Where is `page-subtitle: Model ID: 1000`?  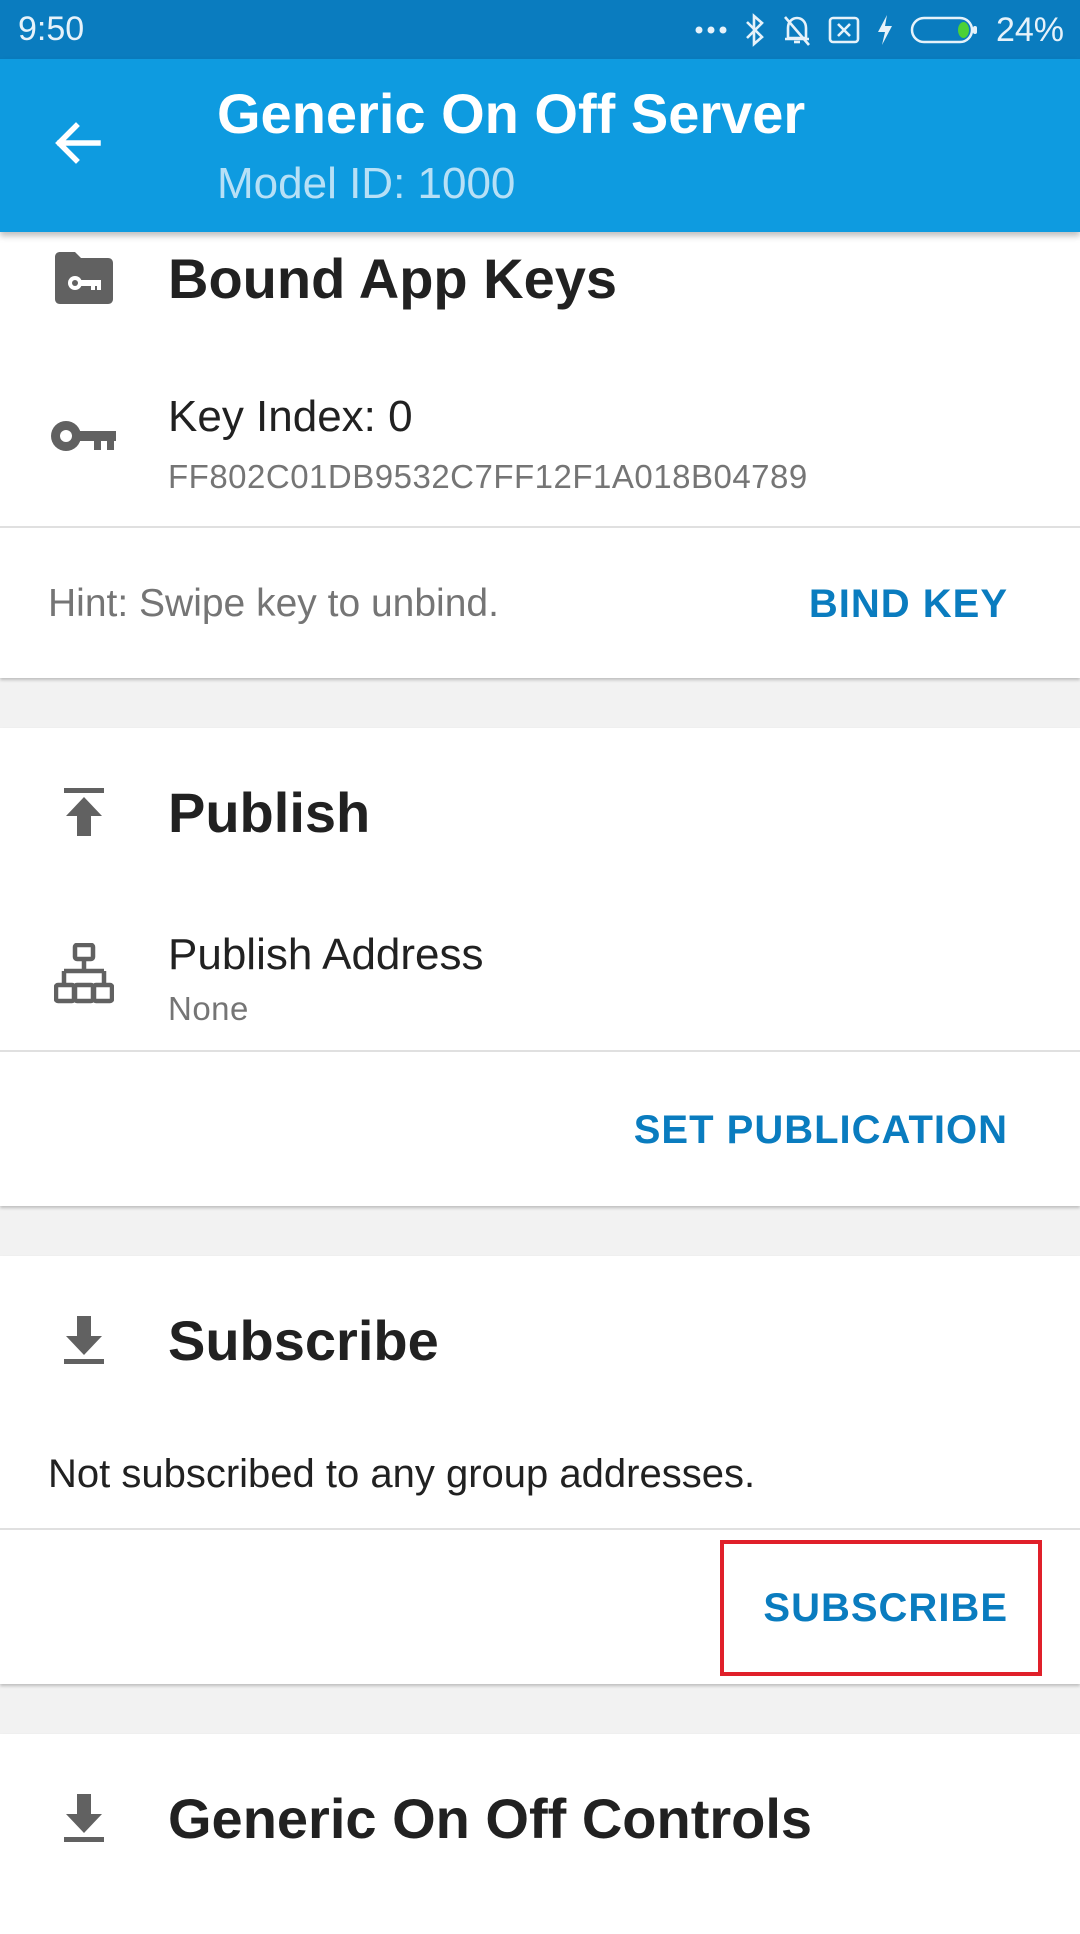 page-subtitle: Model ID: 1000 is located at coordinates (366, 183).